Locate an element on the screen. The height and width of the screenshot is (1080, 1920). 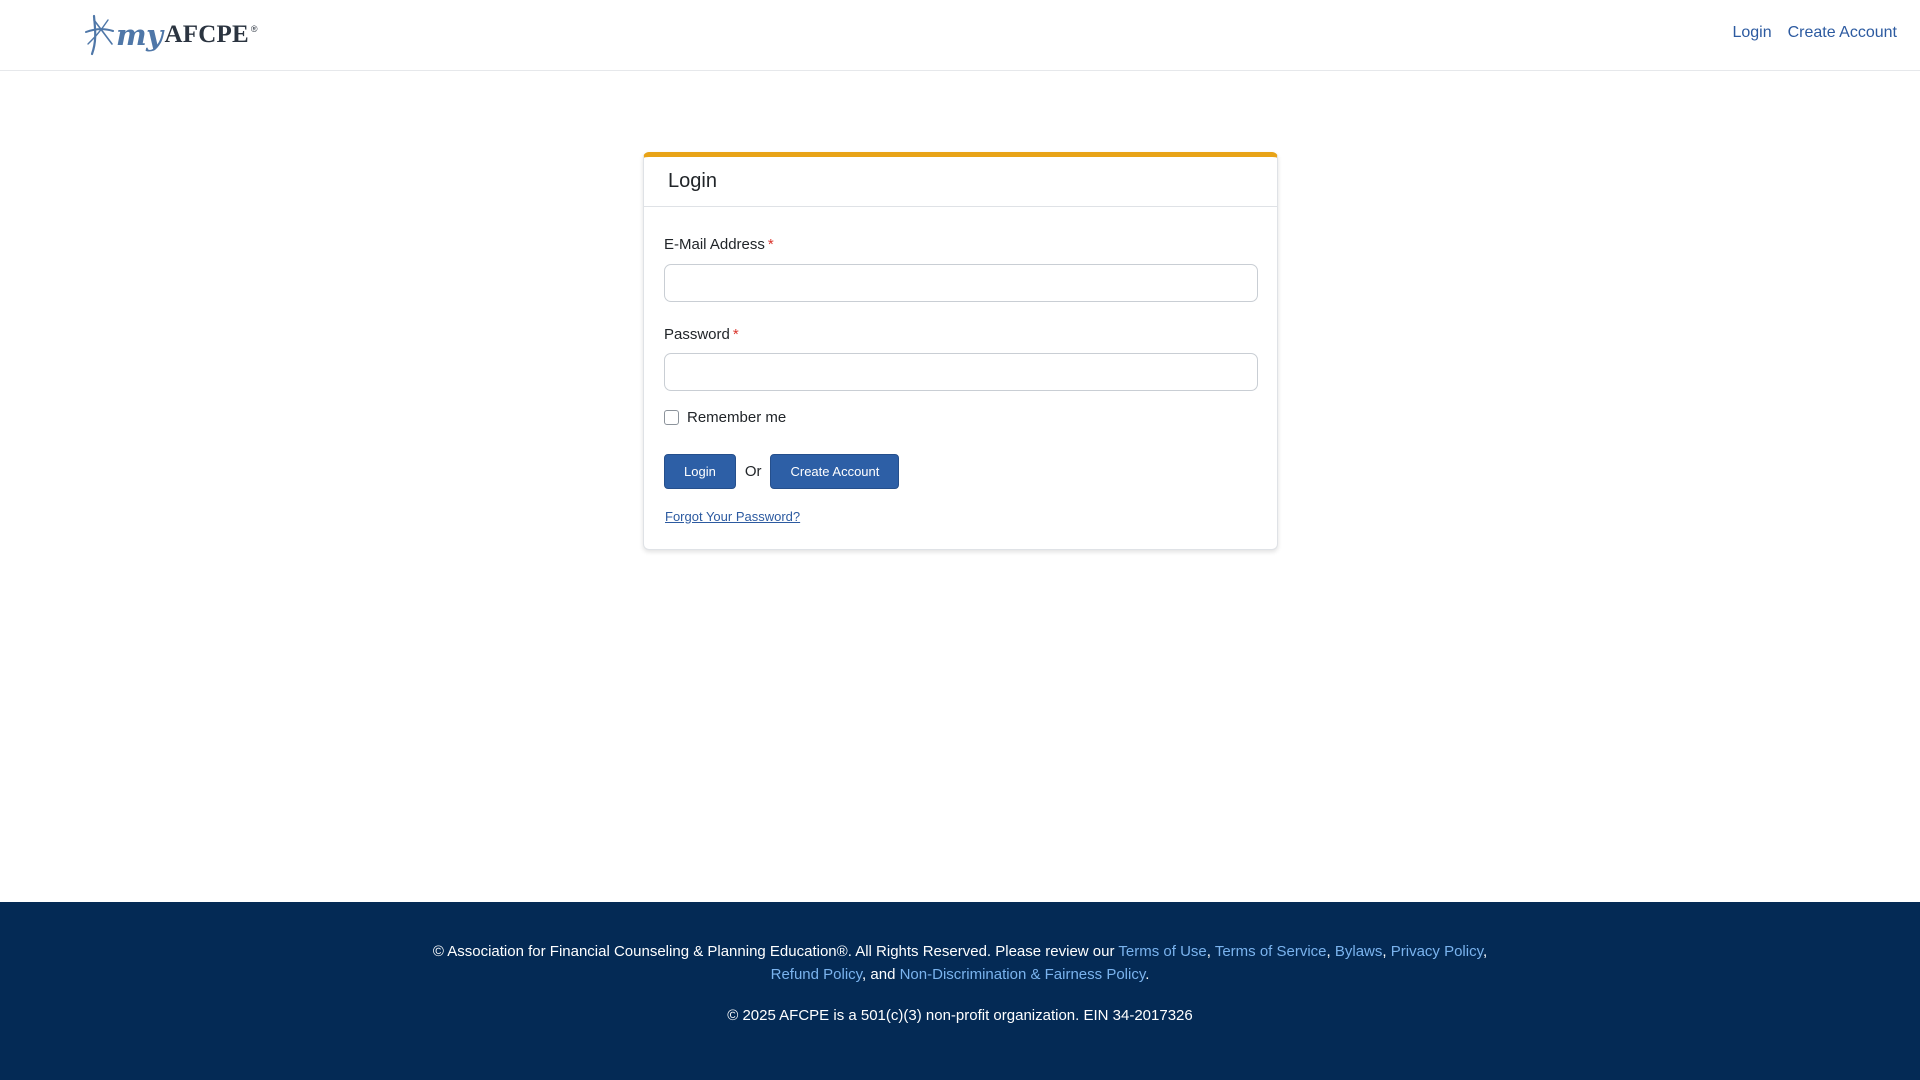
non-discrimination-policy-link: Non-Discrimination & Fairness Policy is located at coordinates (1023, 974).